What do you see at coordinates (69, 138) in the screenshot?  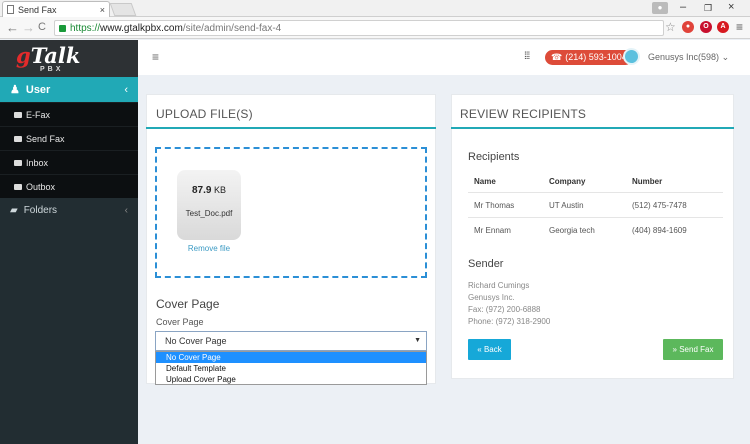 I see `sidebar-item-send-fax: Send Fax` at bounding box center [69, 138].